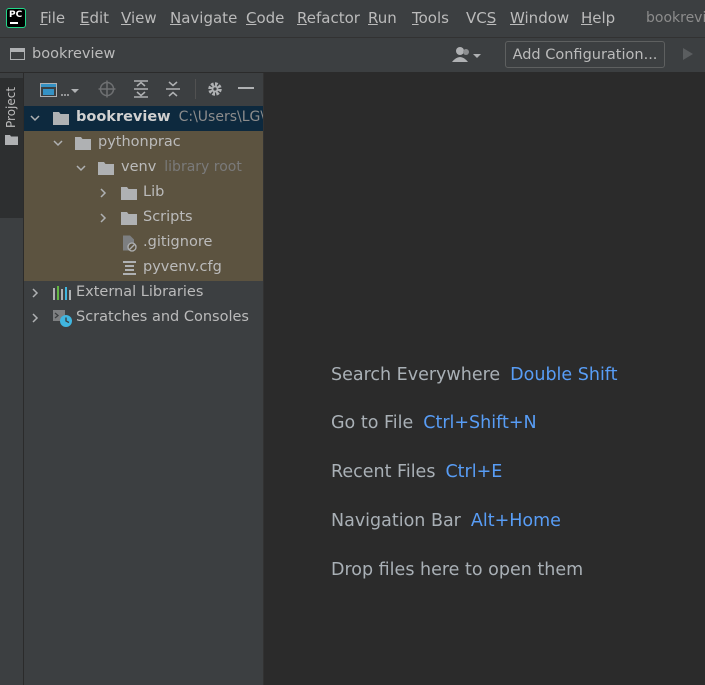 Image resolution: width=705 pixels, height=685 pixels. I want to click on hint-shortcut: Double Shift, so click(564, 375).